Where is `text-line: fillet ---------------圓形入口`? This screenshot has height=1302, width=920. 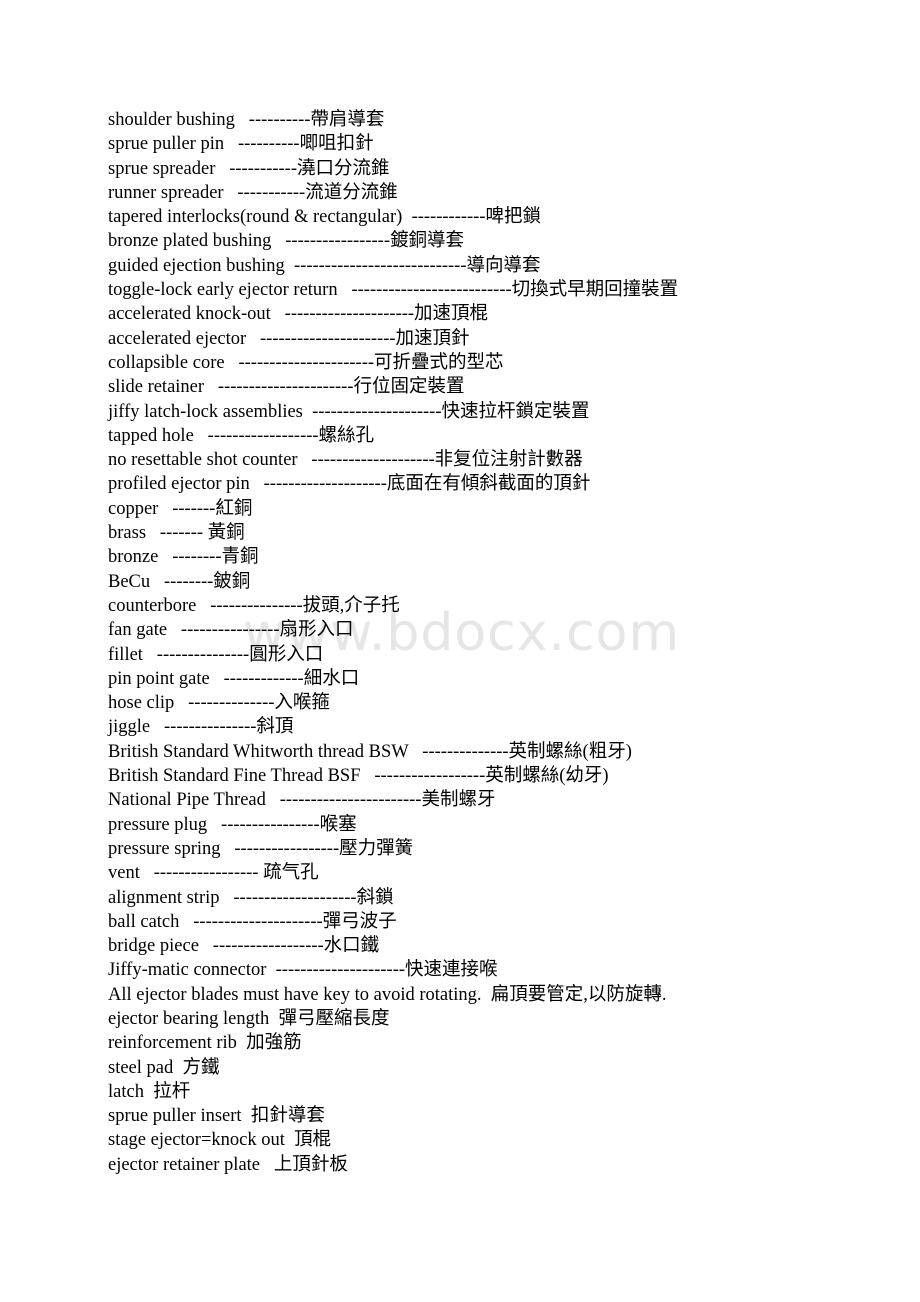 text-line: fillet ---------------圓形入口 is located at coordinates (216, 654).